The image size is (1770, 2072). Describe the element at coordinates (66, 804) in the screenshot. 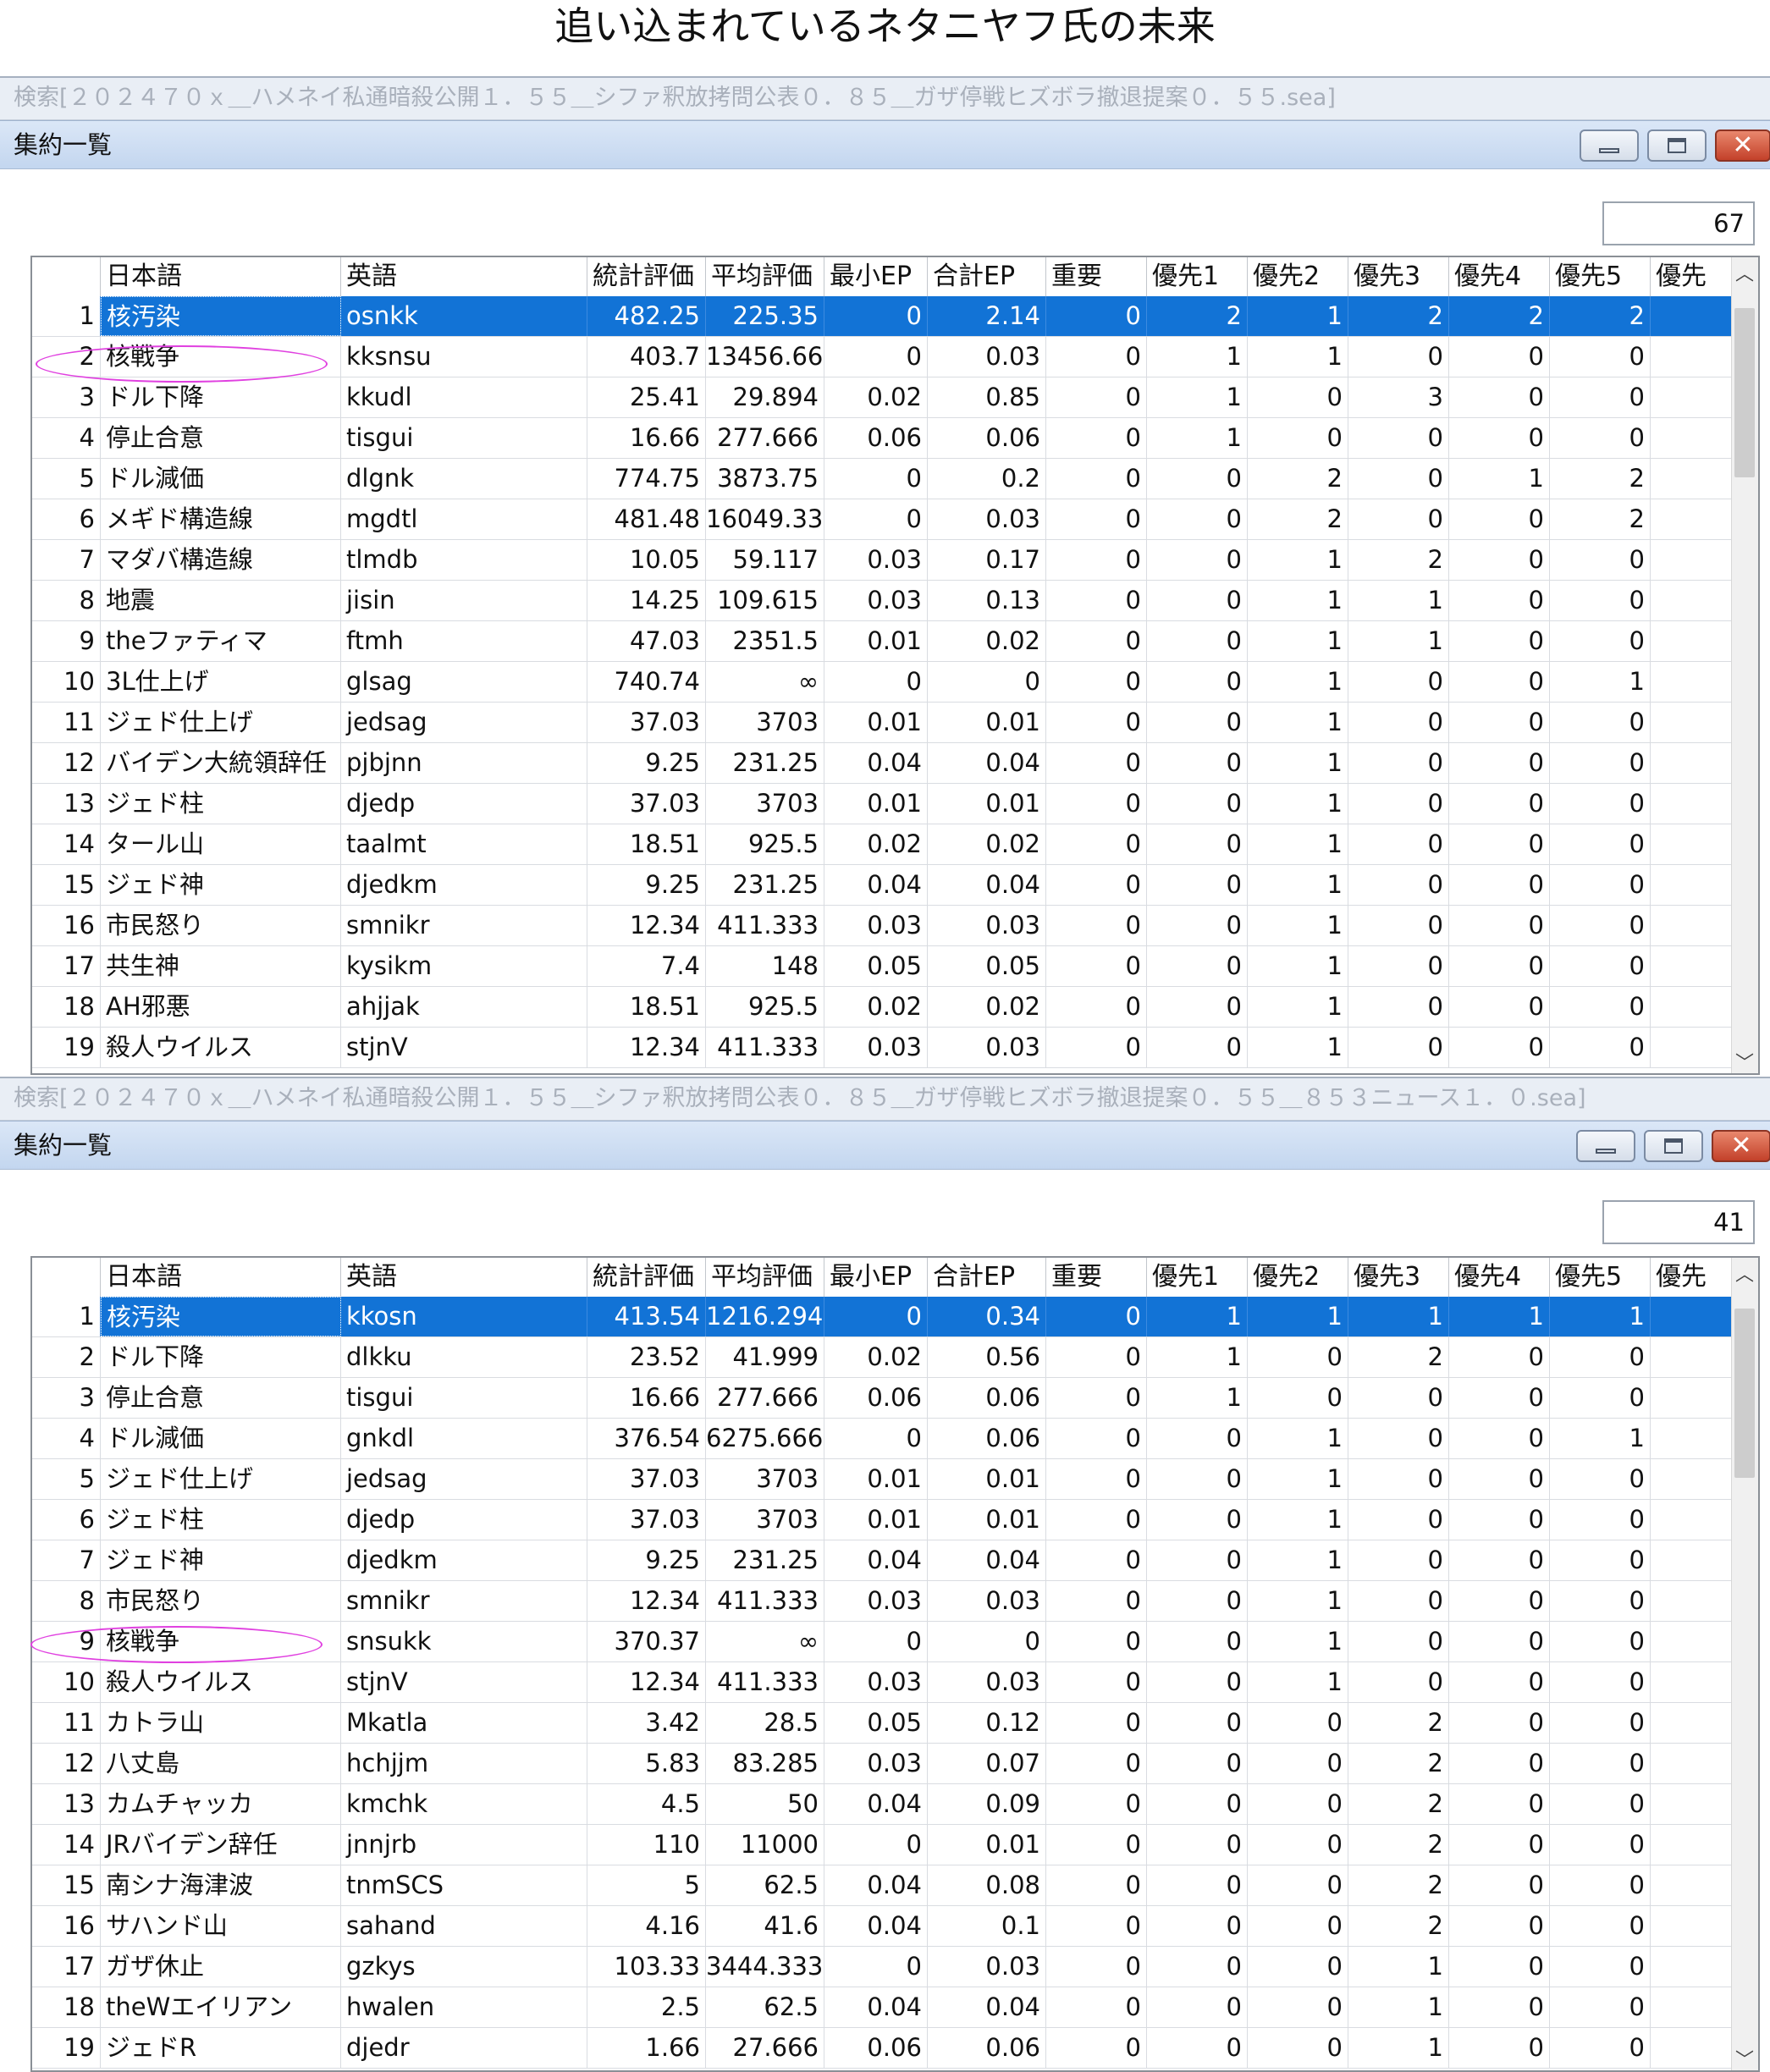

I see `cell-row-number: 13` at that location.